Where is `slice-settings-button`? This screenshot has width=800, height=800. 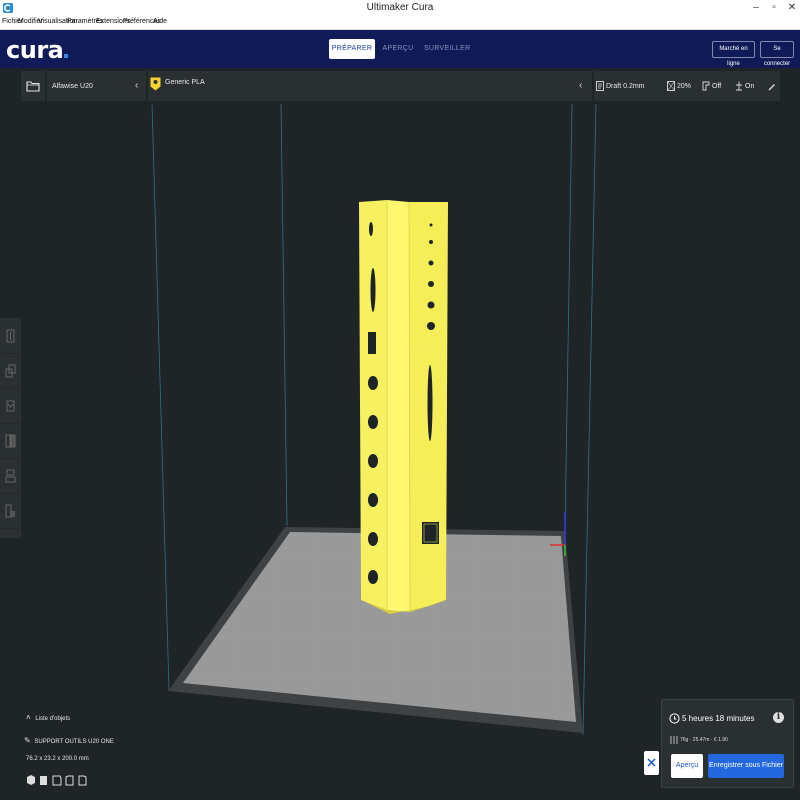
slice-settings-button is located at coordinates (651, 763).